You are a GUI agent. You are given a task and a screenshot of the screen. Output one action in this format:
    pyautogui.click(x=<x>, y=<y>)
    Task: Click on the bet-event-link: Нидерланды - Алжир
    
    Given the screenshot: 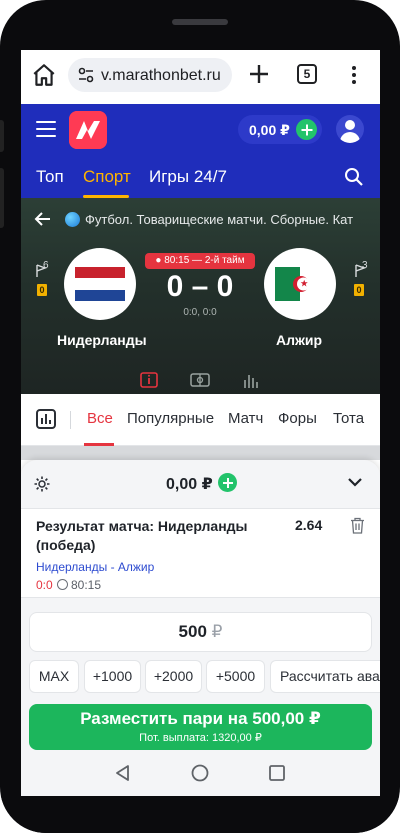 What is the action you would take?
    pyautogui.click(x=95, y=567)
    